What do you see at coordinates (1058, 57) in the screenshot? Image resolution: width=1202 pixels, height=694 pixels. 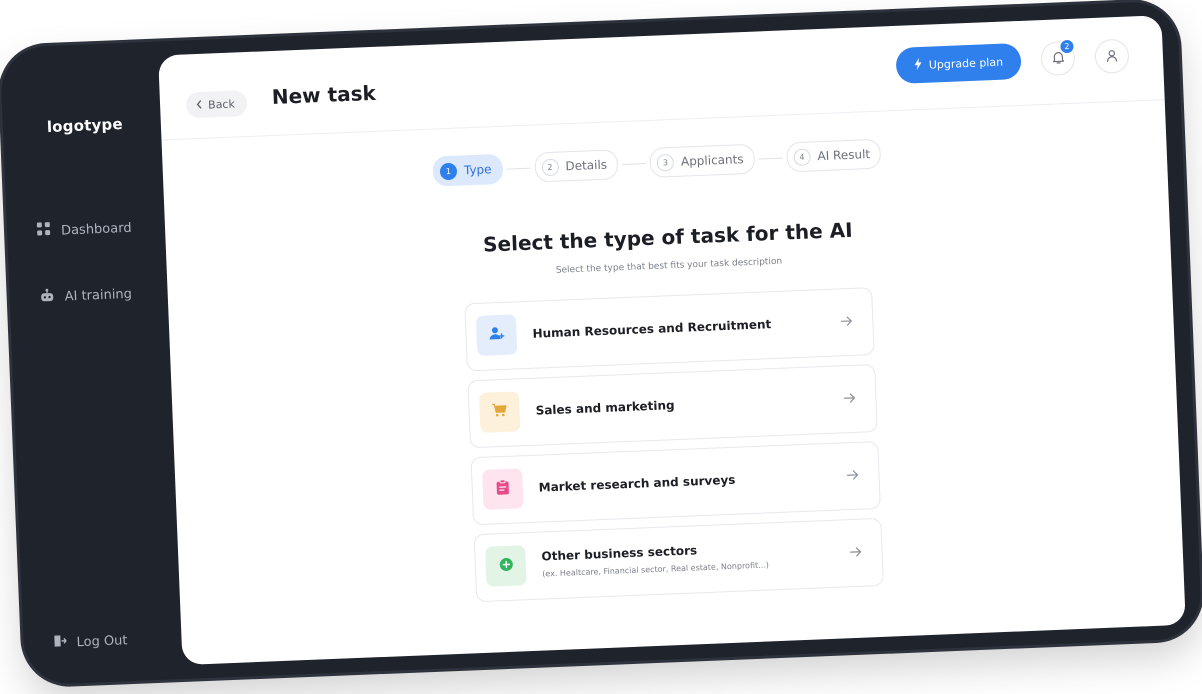 I see `notifications-button: 2` at bounding box center [1058, 57].